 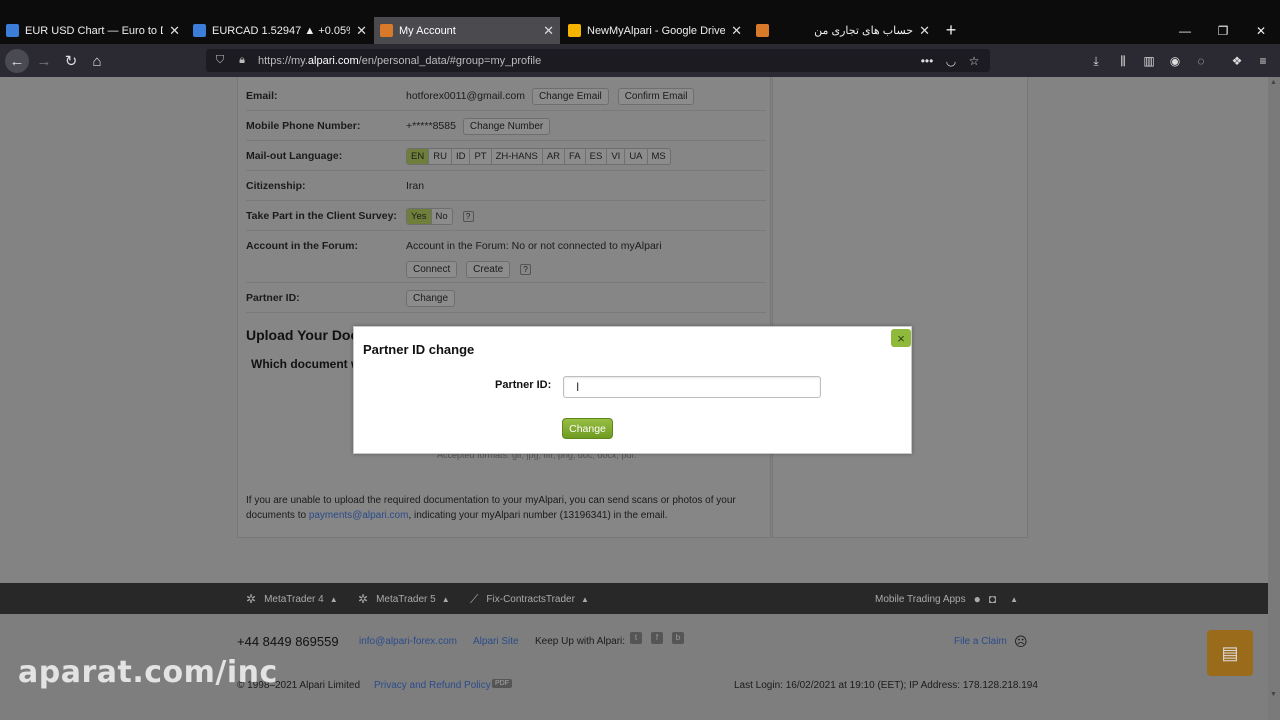 I want to click on restore-icon: ❐, so click(x=1223, y=30).